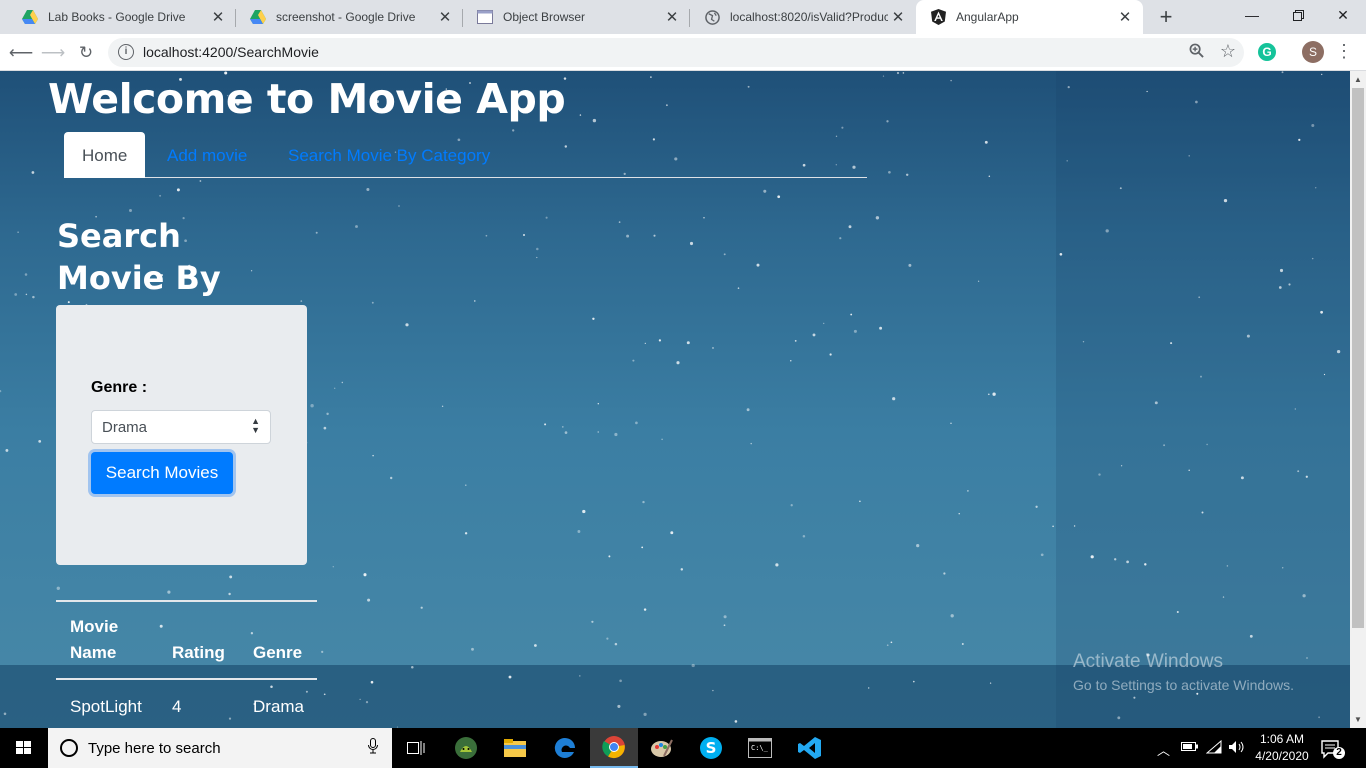 Image resolution: width=1366 pixels, height=768 pixels. What do you see at coordinates (1358, 358) in the screenshot?
I see `scrollbar-thumb` at bounding box center [1358, 358].